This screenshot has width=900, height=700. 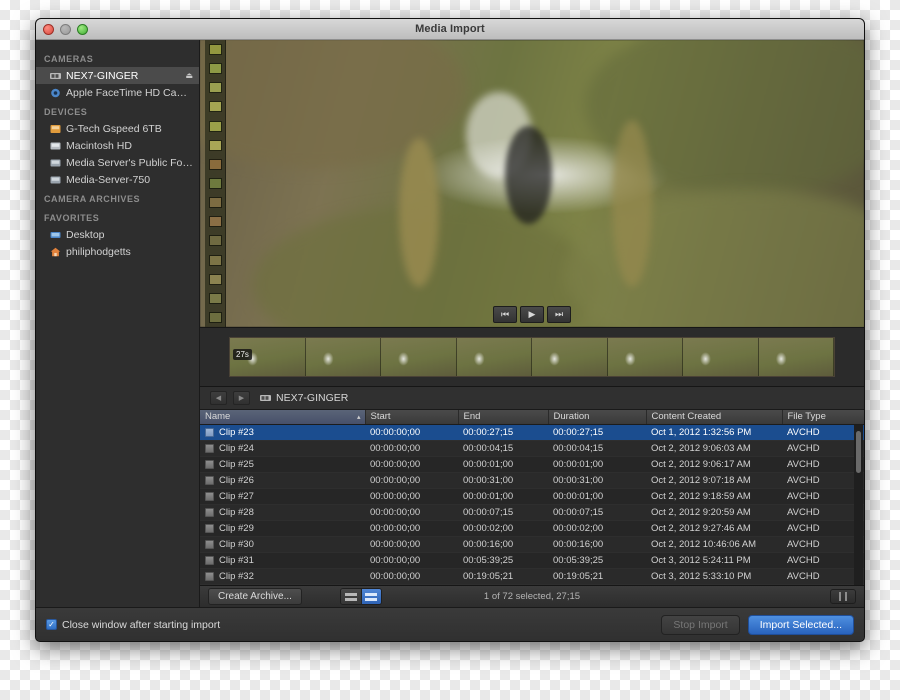 I want to click on sidebar-item-label: philiphodgetts, so click(x=98, y=251).